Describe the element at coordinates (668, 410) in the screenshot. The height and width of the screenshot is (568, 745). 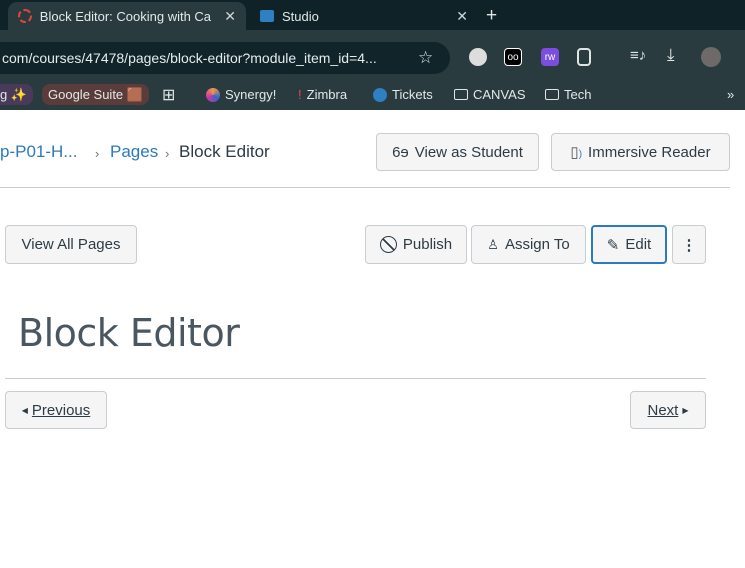
I see `next-button: Next ▶` at that location.